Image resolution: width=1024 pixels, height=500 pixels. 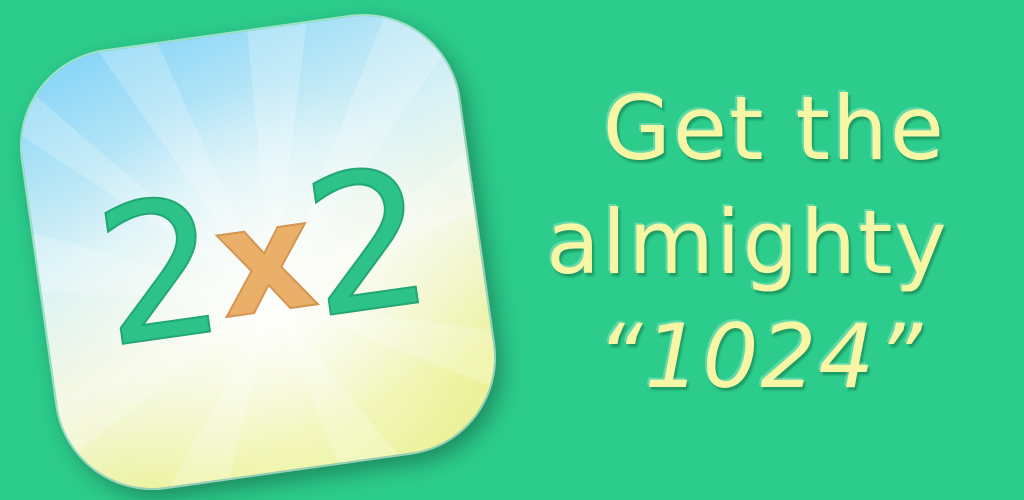 What do you see at coordinates (747, 242) in the screenshot?
I see `tagline-line-2: almighty` at bounding box center [747, 242].